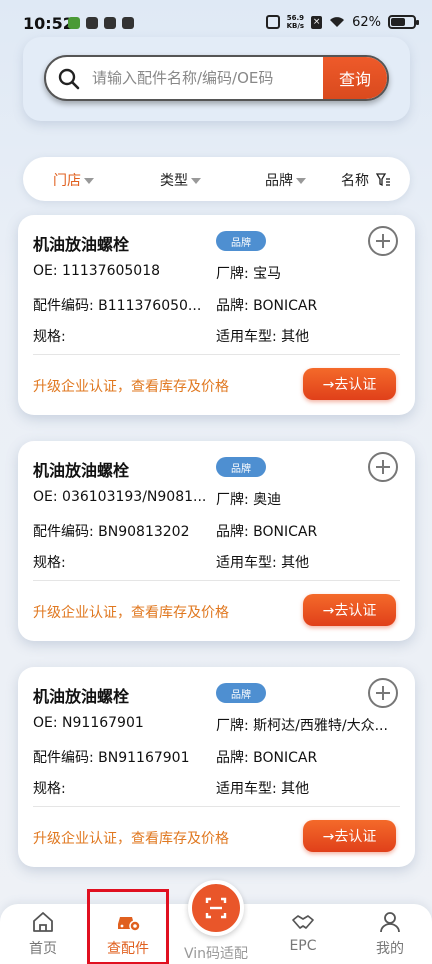 This screenshot has width=432, height=964. Describe the element at coordinates (111, 532) in the screenshot. I see `part-code: 配件编码: BN90813202` at that location.